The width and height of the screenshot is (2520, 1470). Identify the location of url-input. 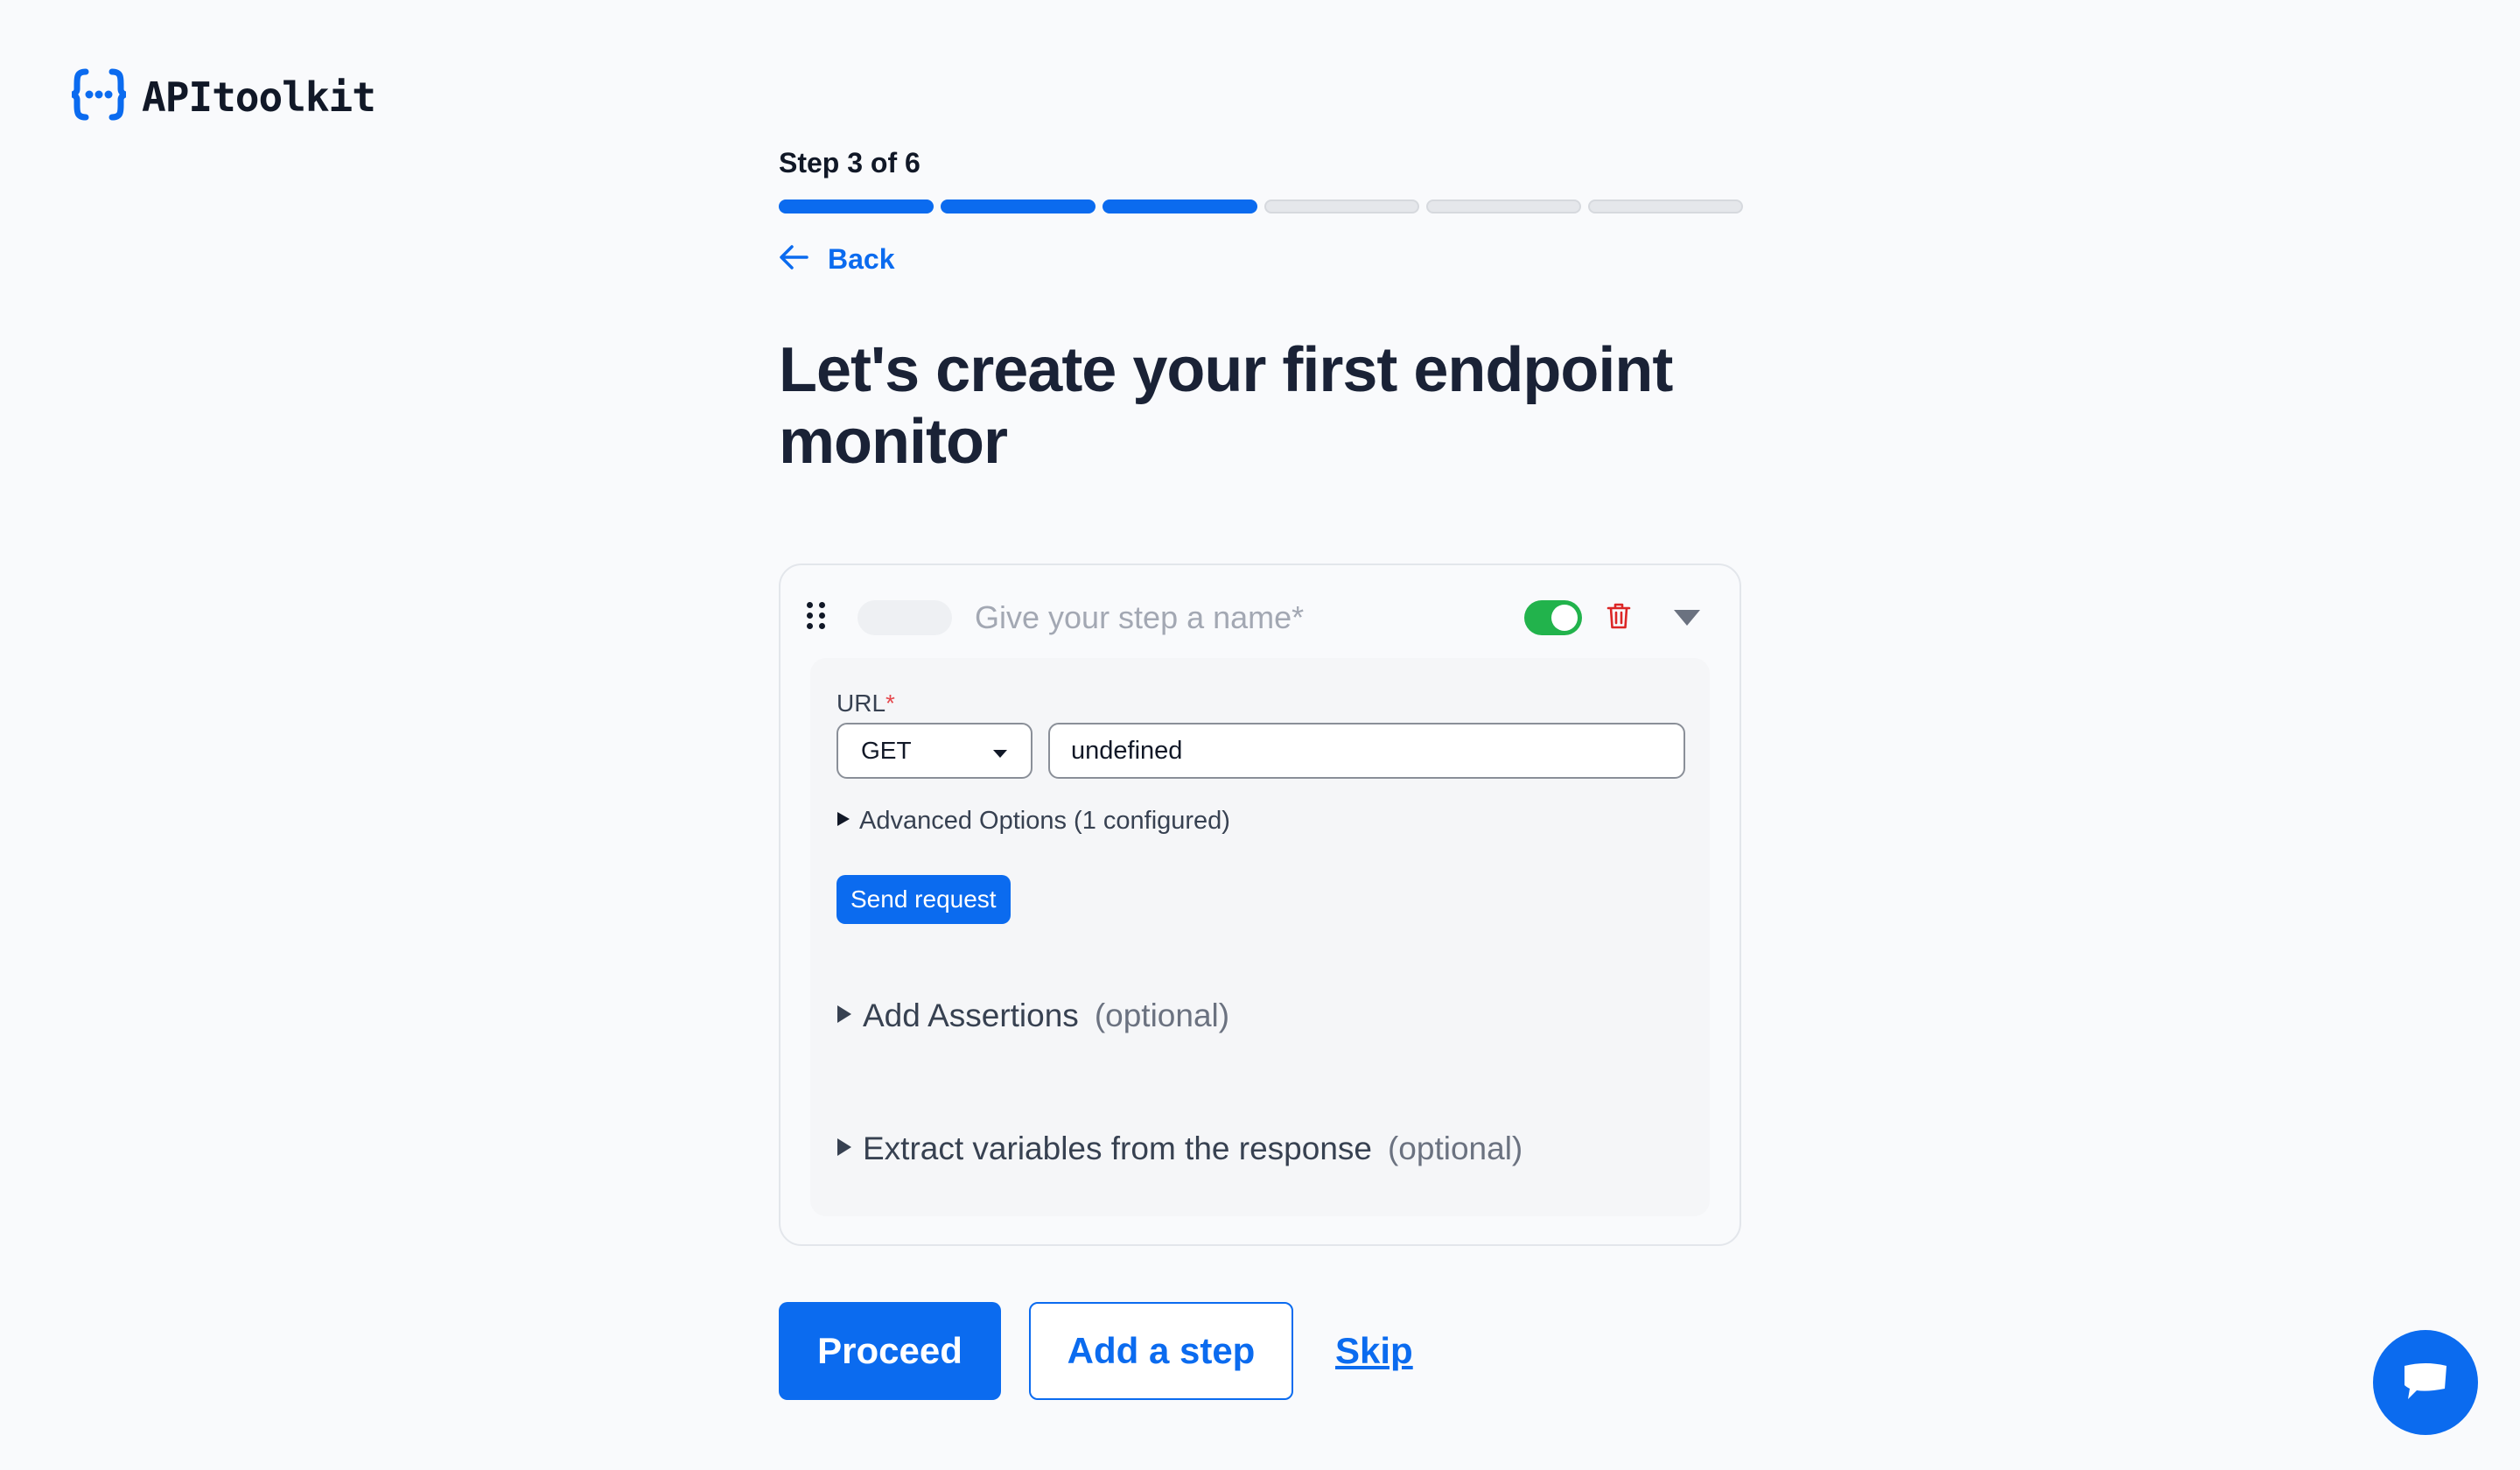
(1366, 751).